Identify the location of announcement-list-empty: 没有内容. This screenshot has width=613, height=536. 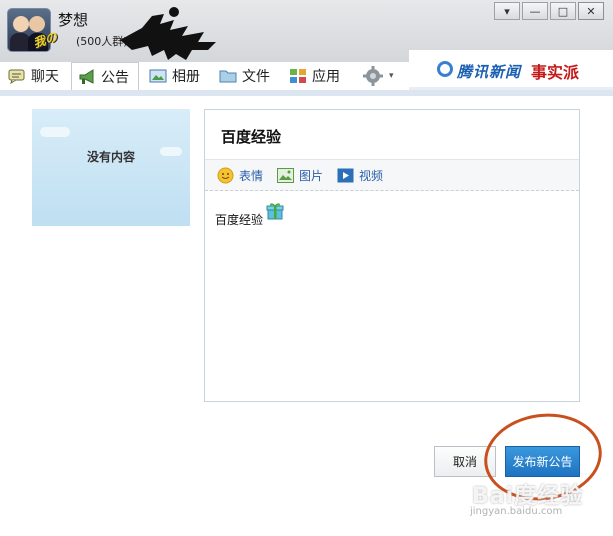
(111, 167).